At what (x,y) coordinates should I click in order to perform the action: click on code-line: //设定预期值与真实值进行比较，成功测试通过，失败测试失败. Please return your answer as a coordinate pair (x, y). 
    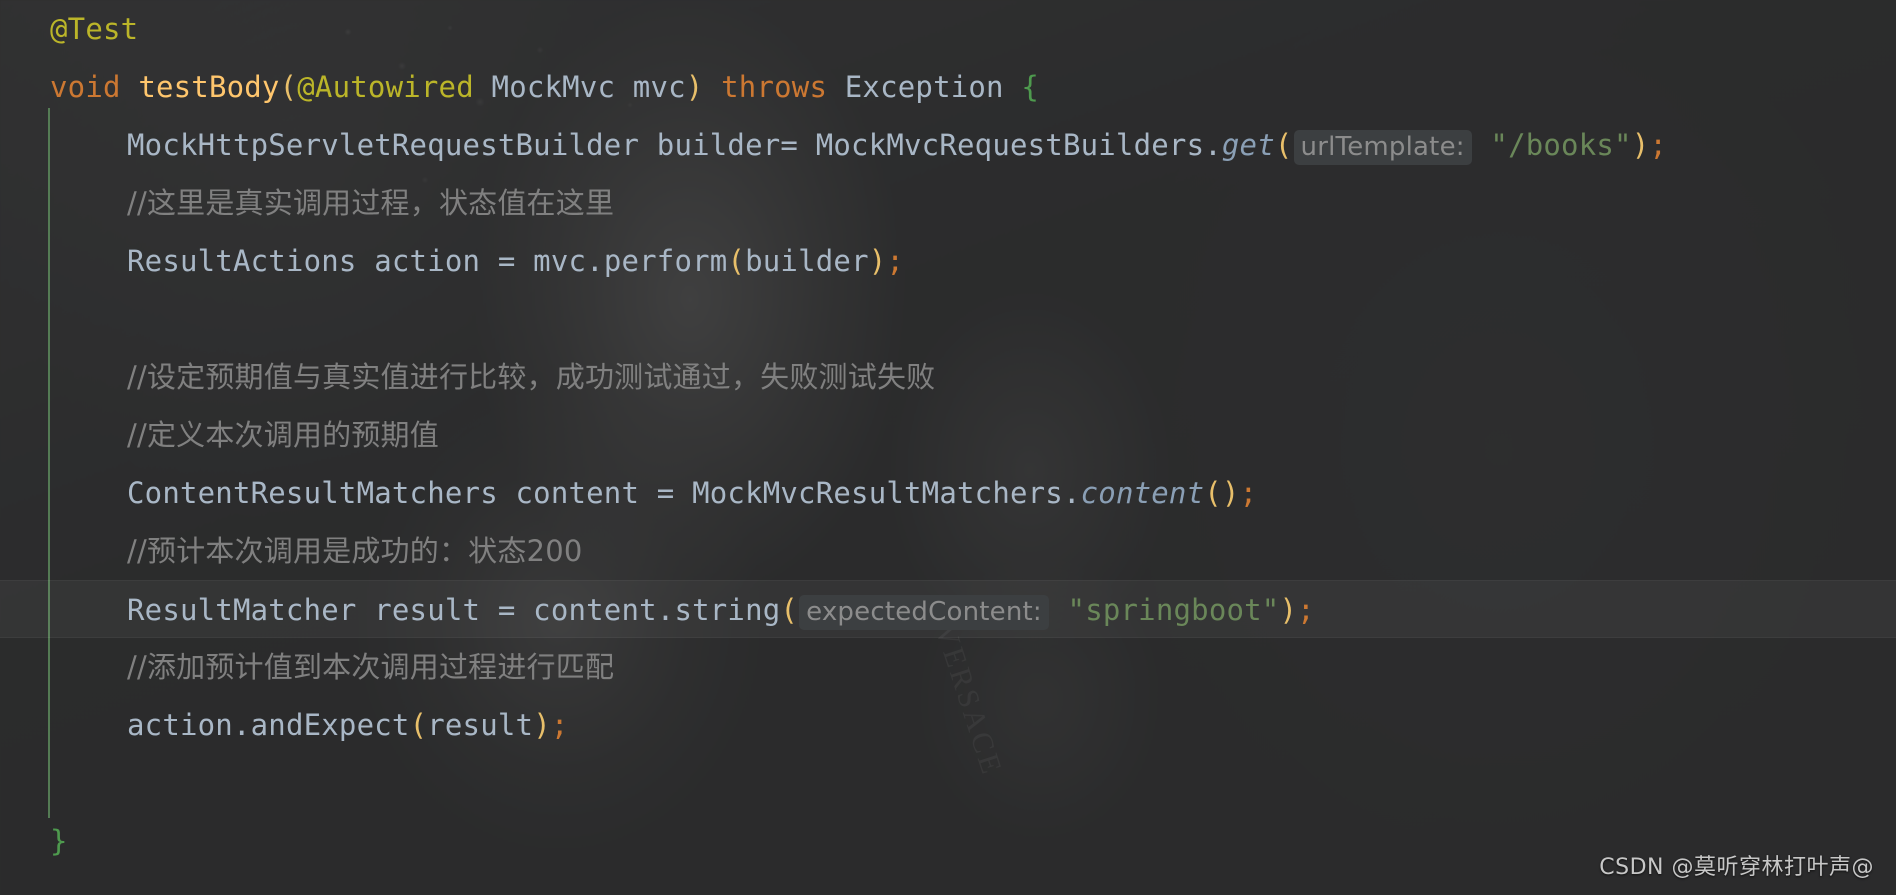
    Looking at the image, I should click on (948, 377).